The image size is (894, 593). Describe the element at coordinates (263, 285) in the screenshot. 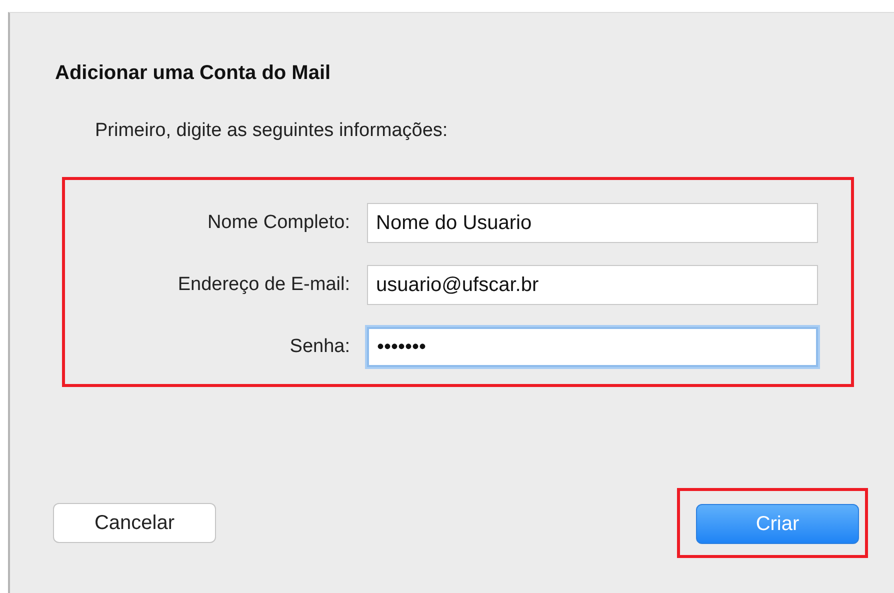

I see `field-label: Endereço de E-mail:` at that location.